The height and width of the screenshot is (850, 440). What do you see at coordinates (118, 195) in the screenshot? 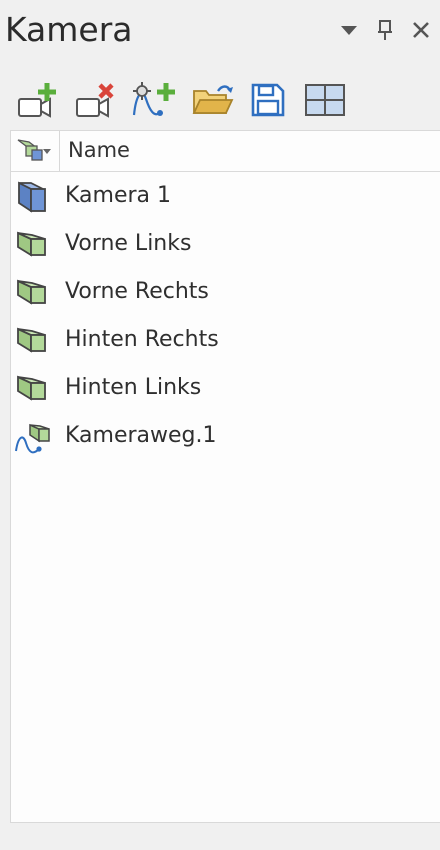
I see `list-item-label: Kamera 1` at bounding box center [118, 195].